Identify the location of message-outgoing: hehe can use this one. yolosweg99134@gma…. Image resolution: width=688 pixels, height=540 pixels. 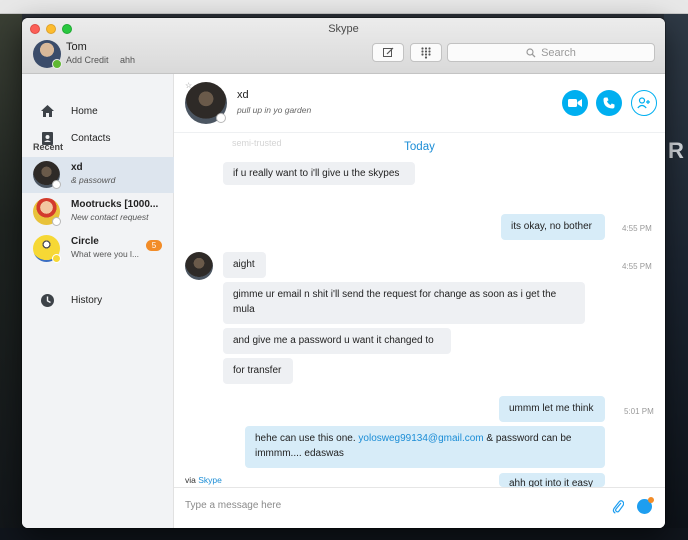
(425, 447).